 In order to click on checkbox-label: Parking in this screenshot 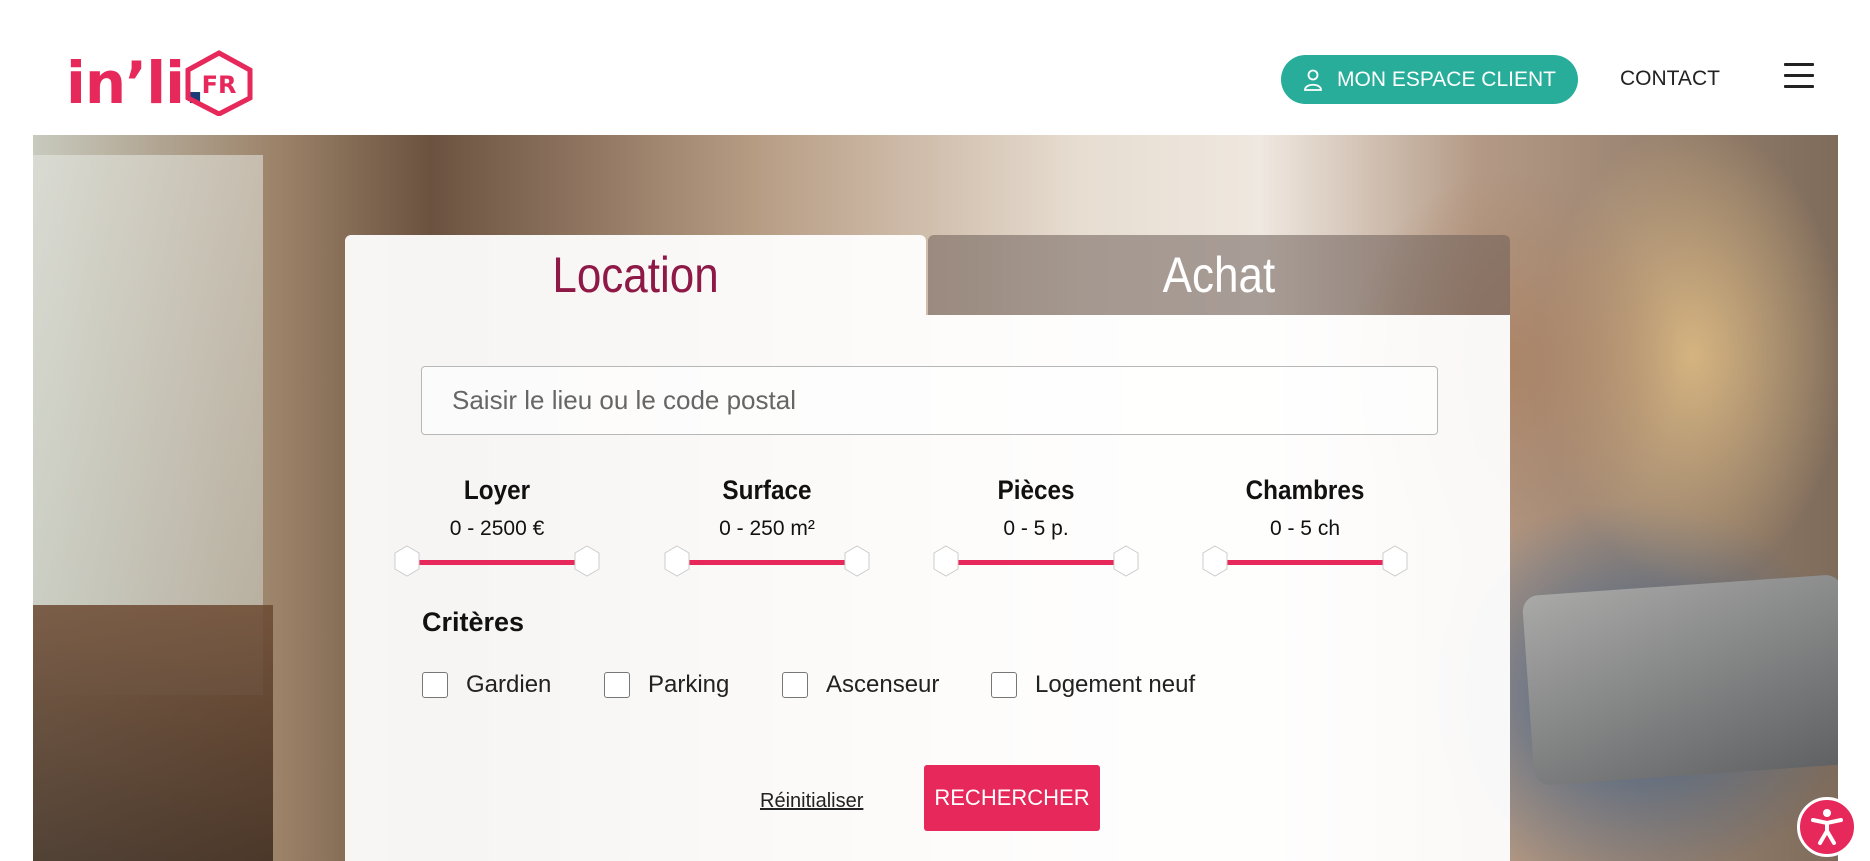, I will do `click(689, 684)`.